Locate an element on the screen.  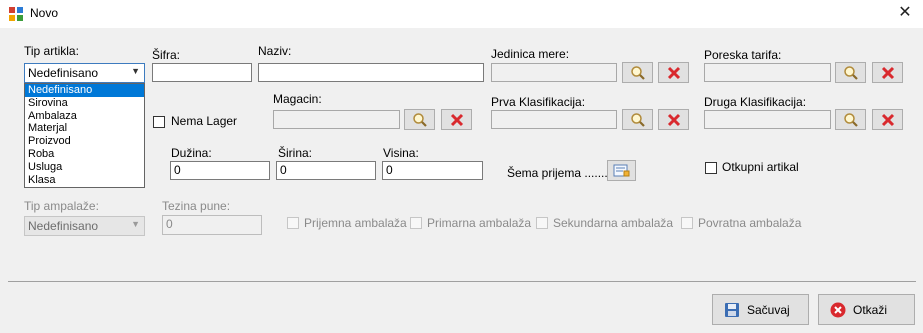
naziv-label: Naziv: is located at coordinates (275, 51).